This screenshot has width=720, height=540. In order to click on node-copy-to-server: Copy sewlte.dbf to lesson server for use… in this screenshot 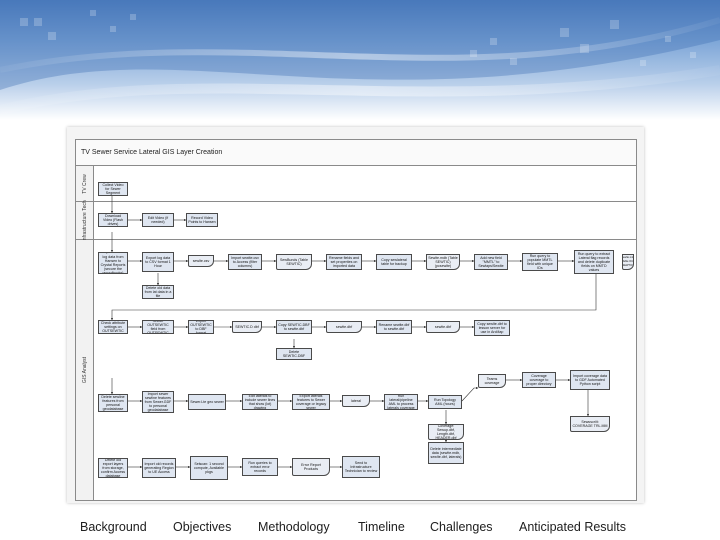, I will do `click(492, 328)`.